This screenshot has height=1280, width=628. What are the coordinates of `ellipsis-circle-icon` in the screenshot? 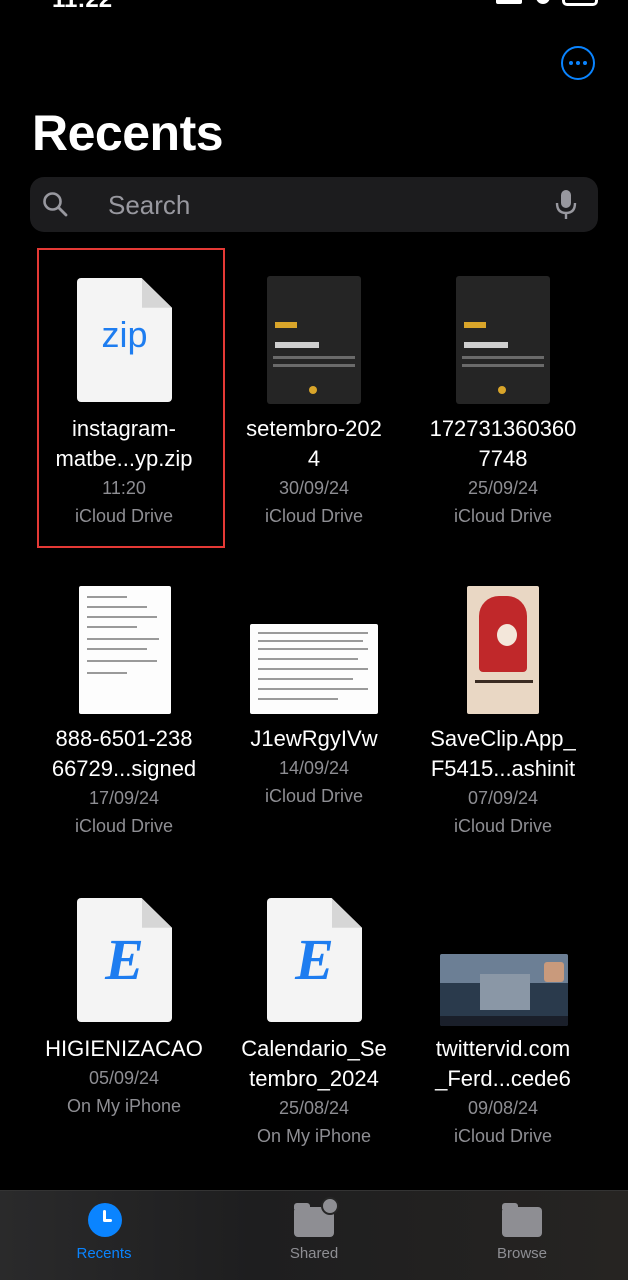 It's located at (571, 63).